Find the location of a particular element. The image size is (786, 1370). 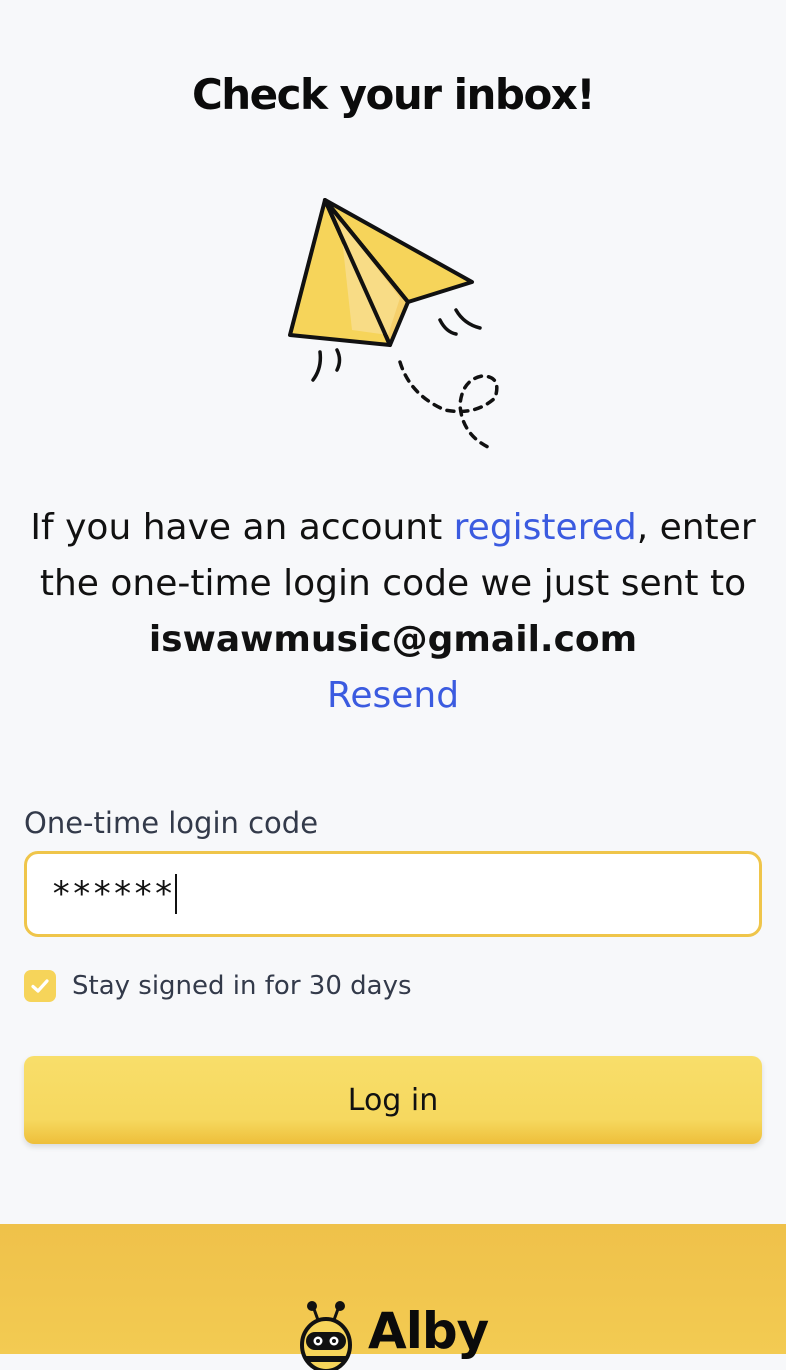

page-title: Check your inbox! is located at coordinates (393, 94).